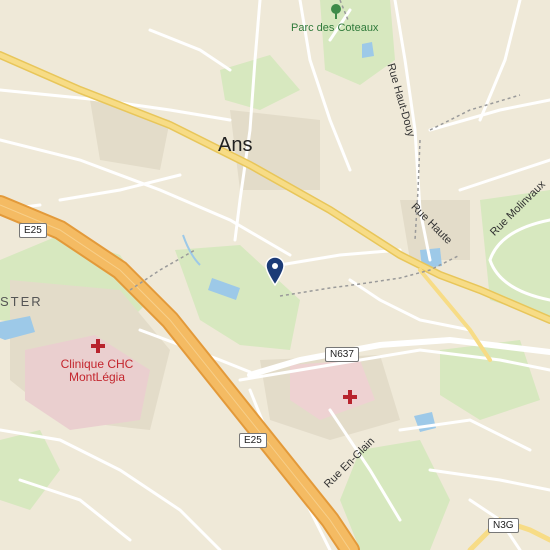  I want to click on town-label-ans: Ans, so click(235, 145).